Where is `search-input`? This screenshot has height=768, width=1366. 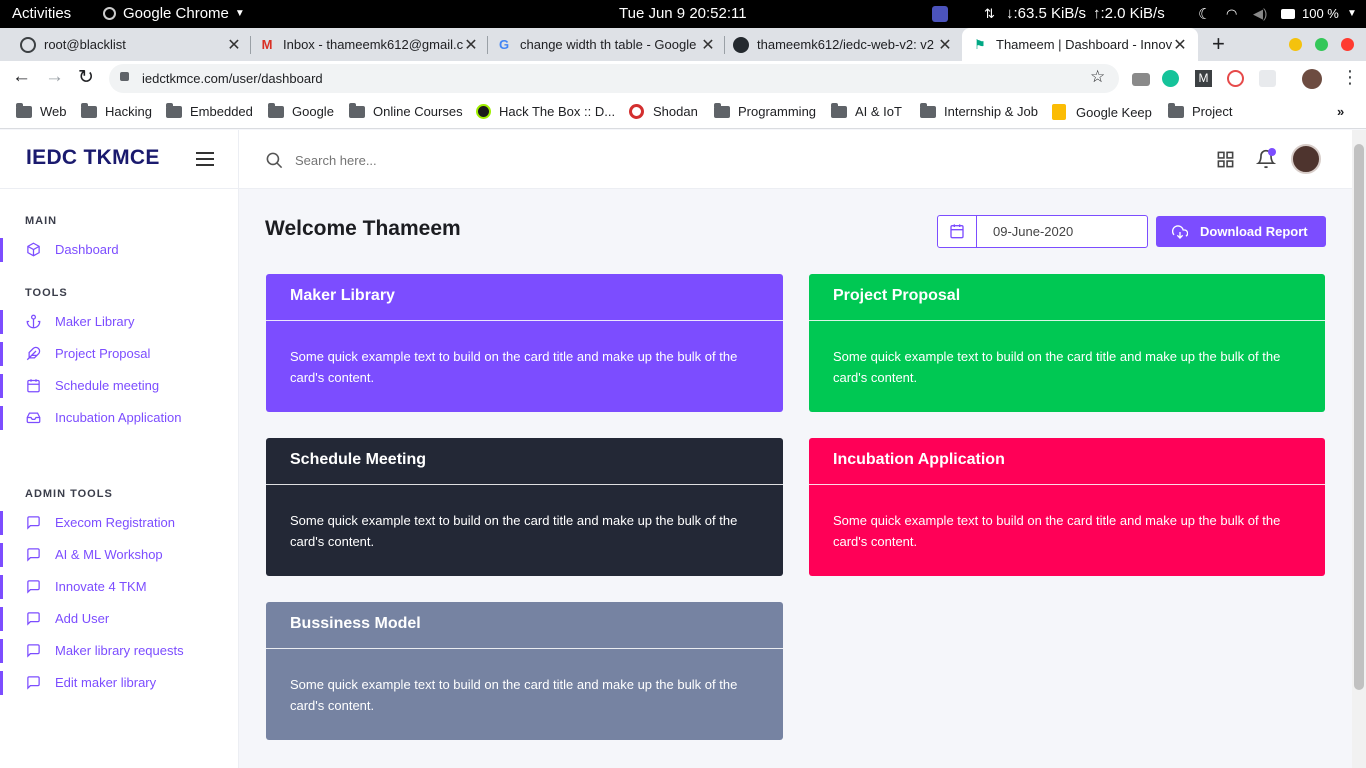
search-input is located at coordinates (495, 160).